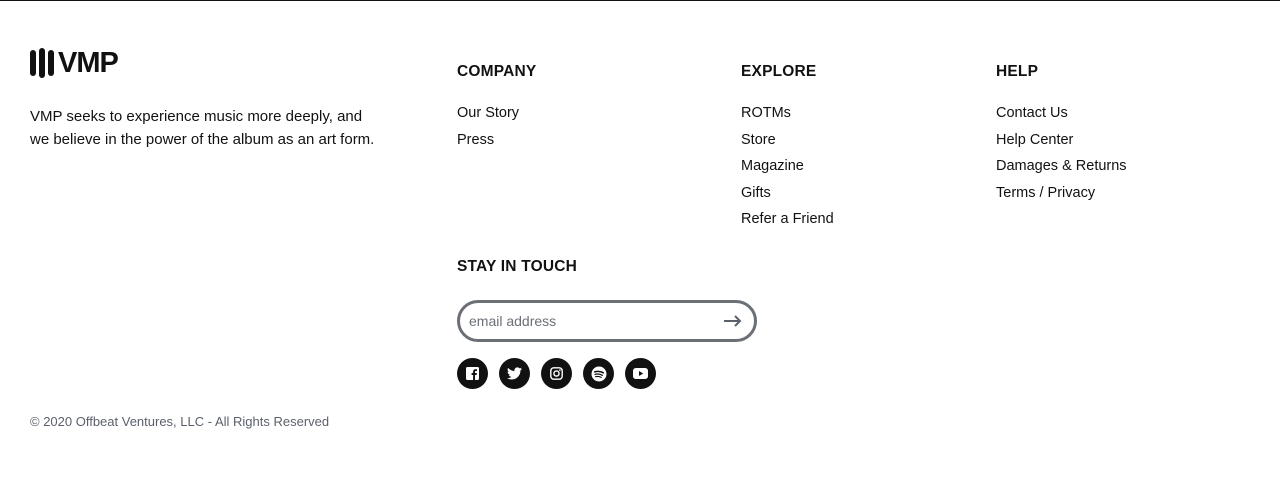 Image resolution: width=1280 pixels, height=479 pixels. Describe the element at coordinates (220, 63) in the screenshot. I see `vmp-logo: VMP` at that location.